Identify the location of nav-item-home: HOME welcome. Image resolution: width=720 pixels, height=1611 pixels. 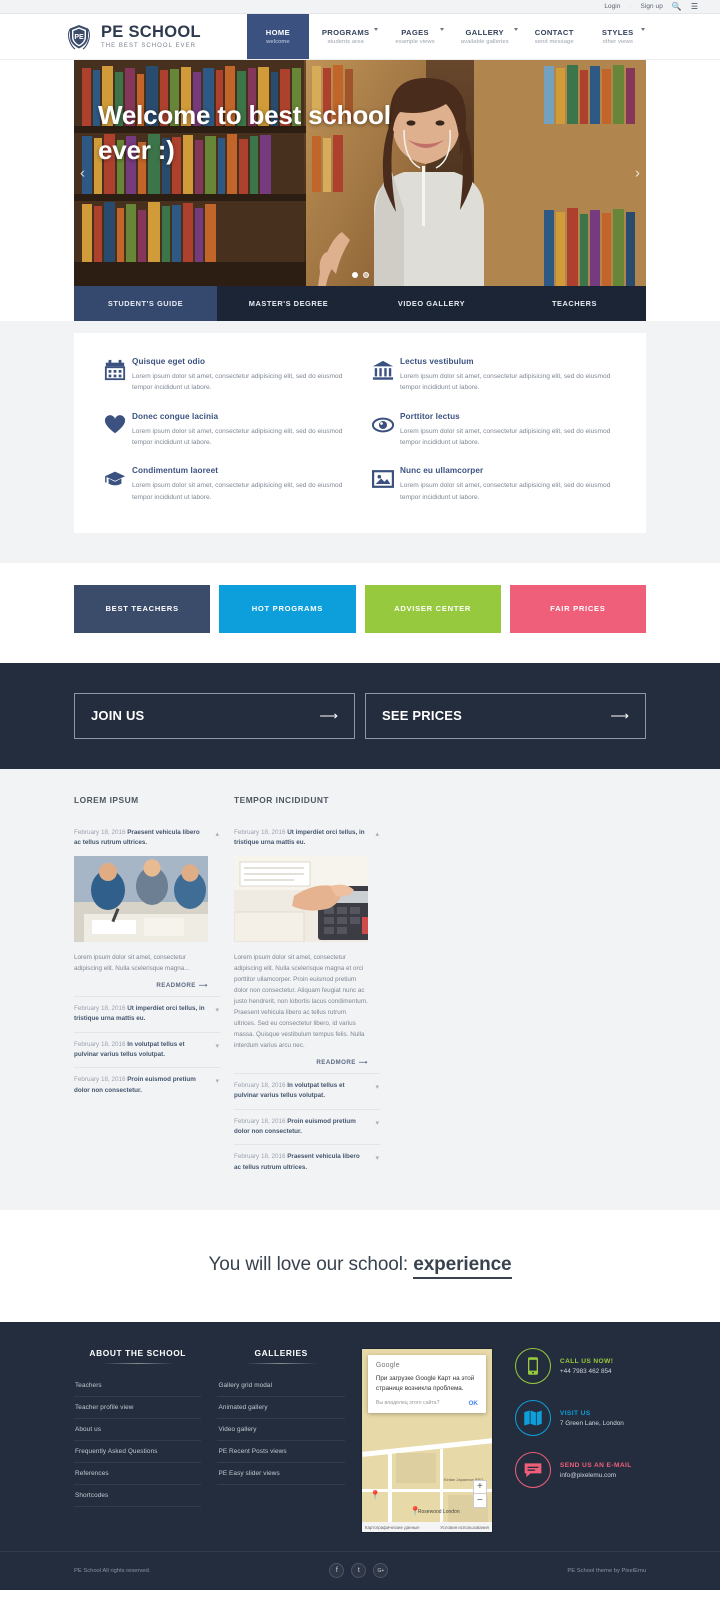
(277, 36).